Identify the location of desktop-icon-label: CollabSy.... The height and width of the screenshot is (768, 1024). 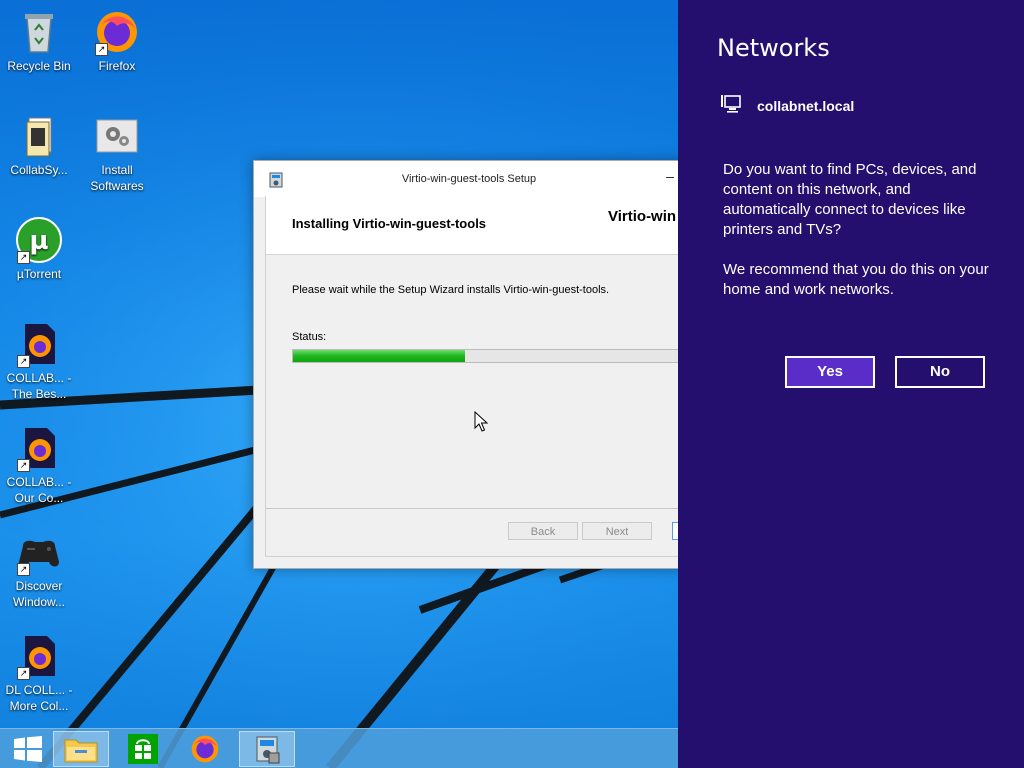
(39, 170).